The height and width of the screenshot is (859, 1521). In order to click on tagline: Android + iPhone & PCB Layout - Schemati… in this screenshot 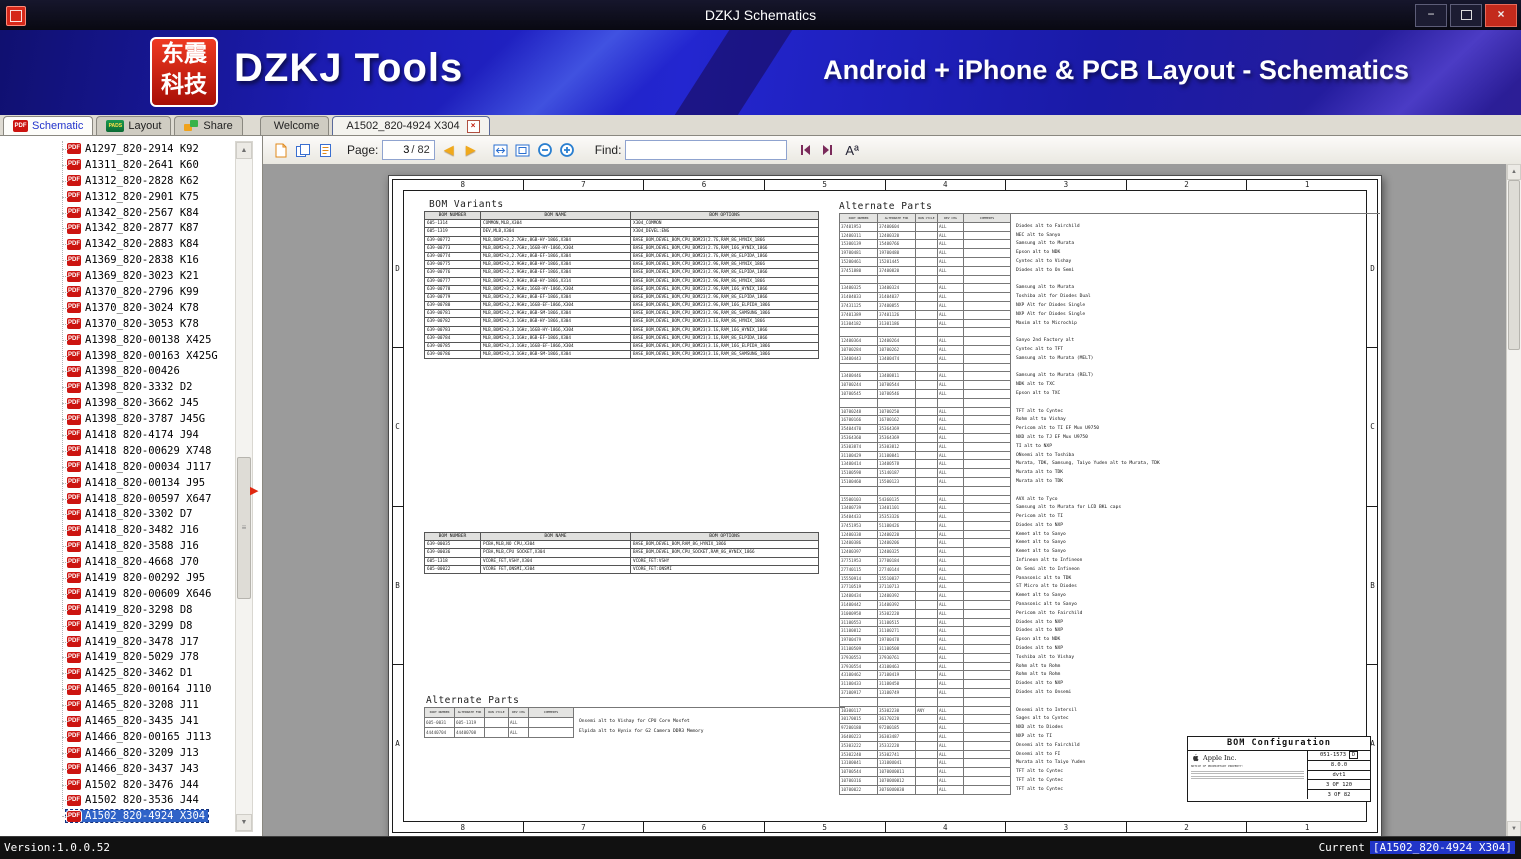, I will do `click(1116, 70)`.